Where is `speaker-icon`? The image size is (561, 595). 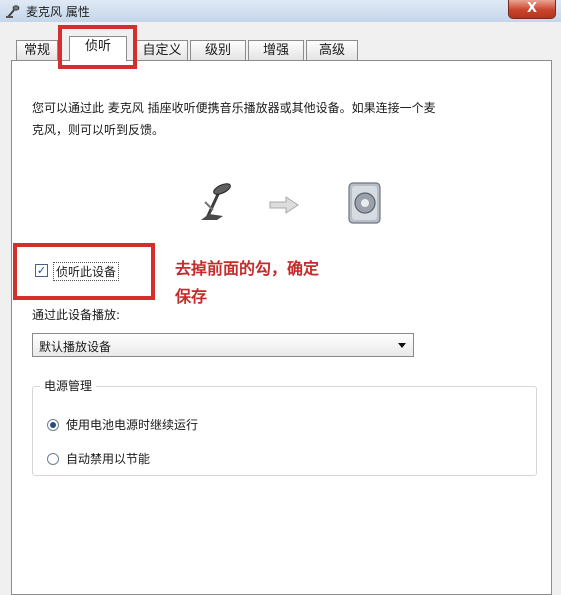
speaker-icon is located at coordinates (364, 203).